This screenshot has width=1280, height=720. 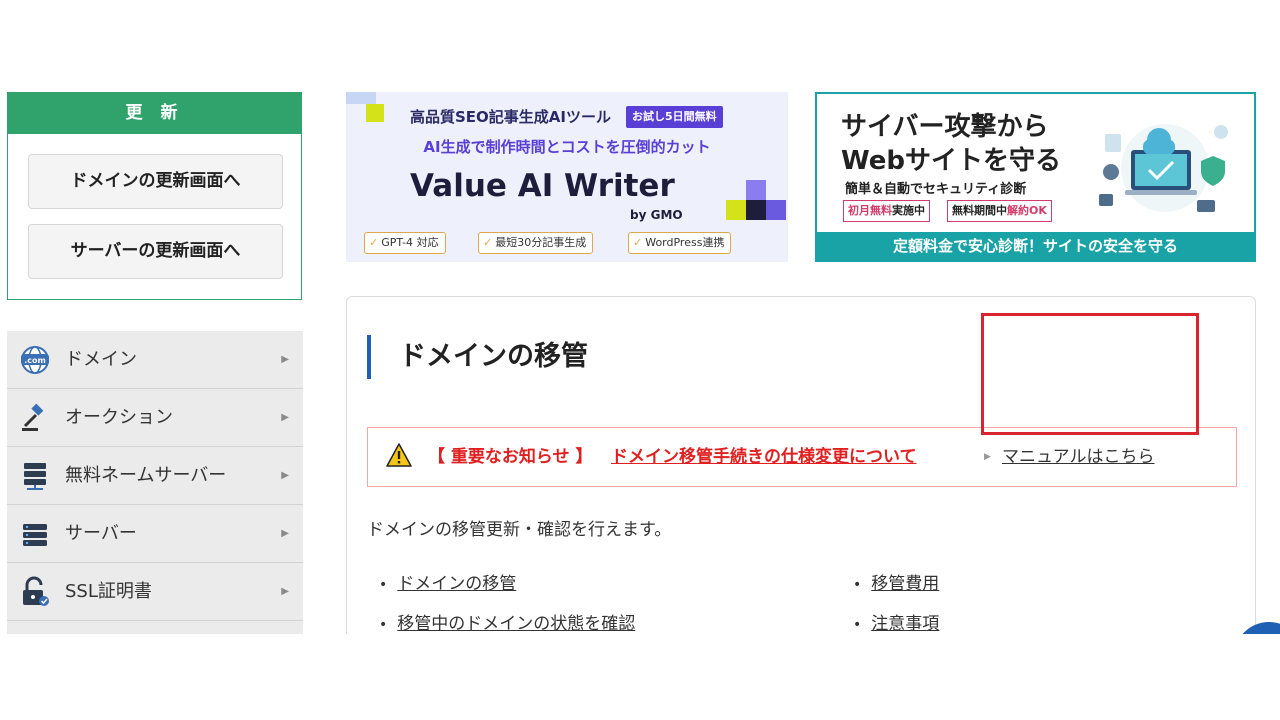 I want to click on promo-tag-highlight: 初月無料, so click(x=870, y=210).